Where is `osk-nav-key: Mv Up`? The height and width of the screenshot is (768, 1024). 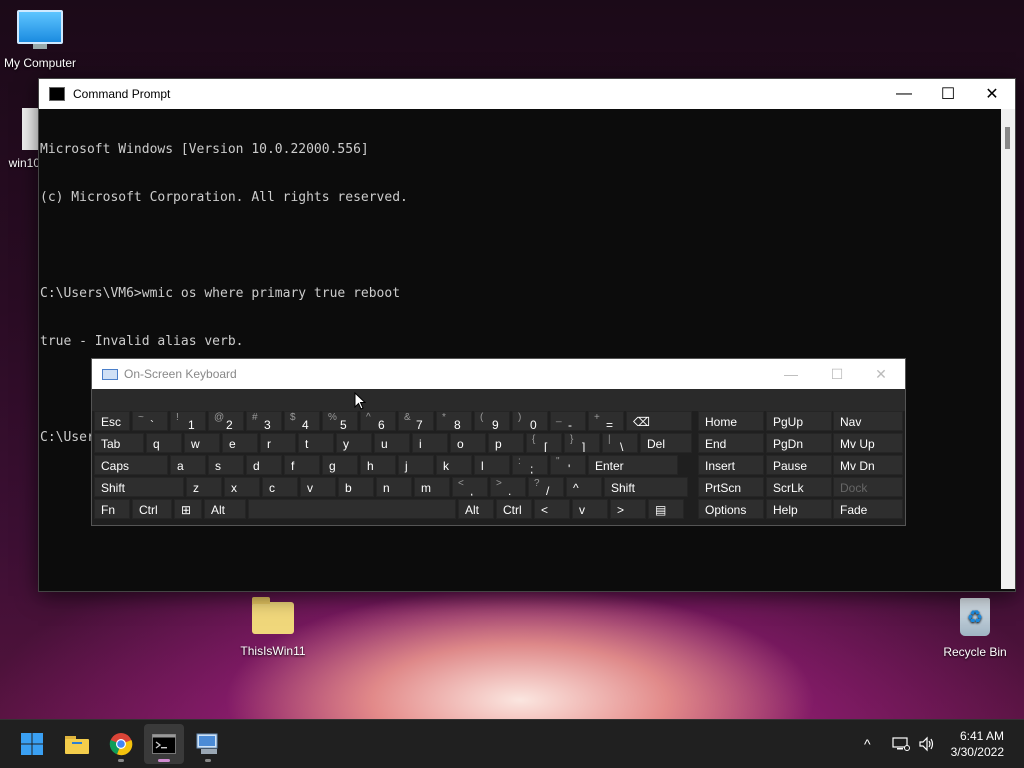 osk-nav-key: Mv Up is located at coordinates (868, 443).